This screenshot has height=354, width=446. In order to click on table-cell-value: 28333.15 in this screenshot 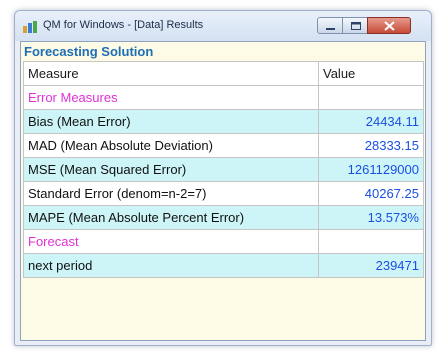, I will do `click(371, 145)`.